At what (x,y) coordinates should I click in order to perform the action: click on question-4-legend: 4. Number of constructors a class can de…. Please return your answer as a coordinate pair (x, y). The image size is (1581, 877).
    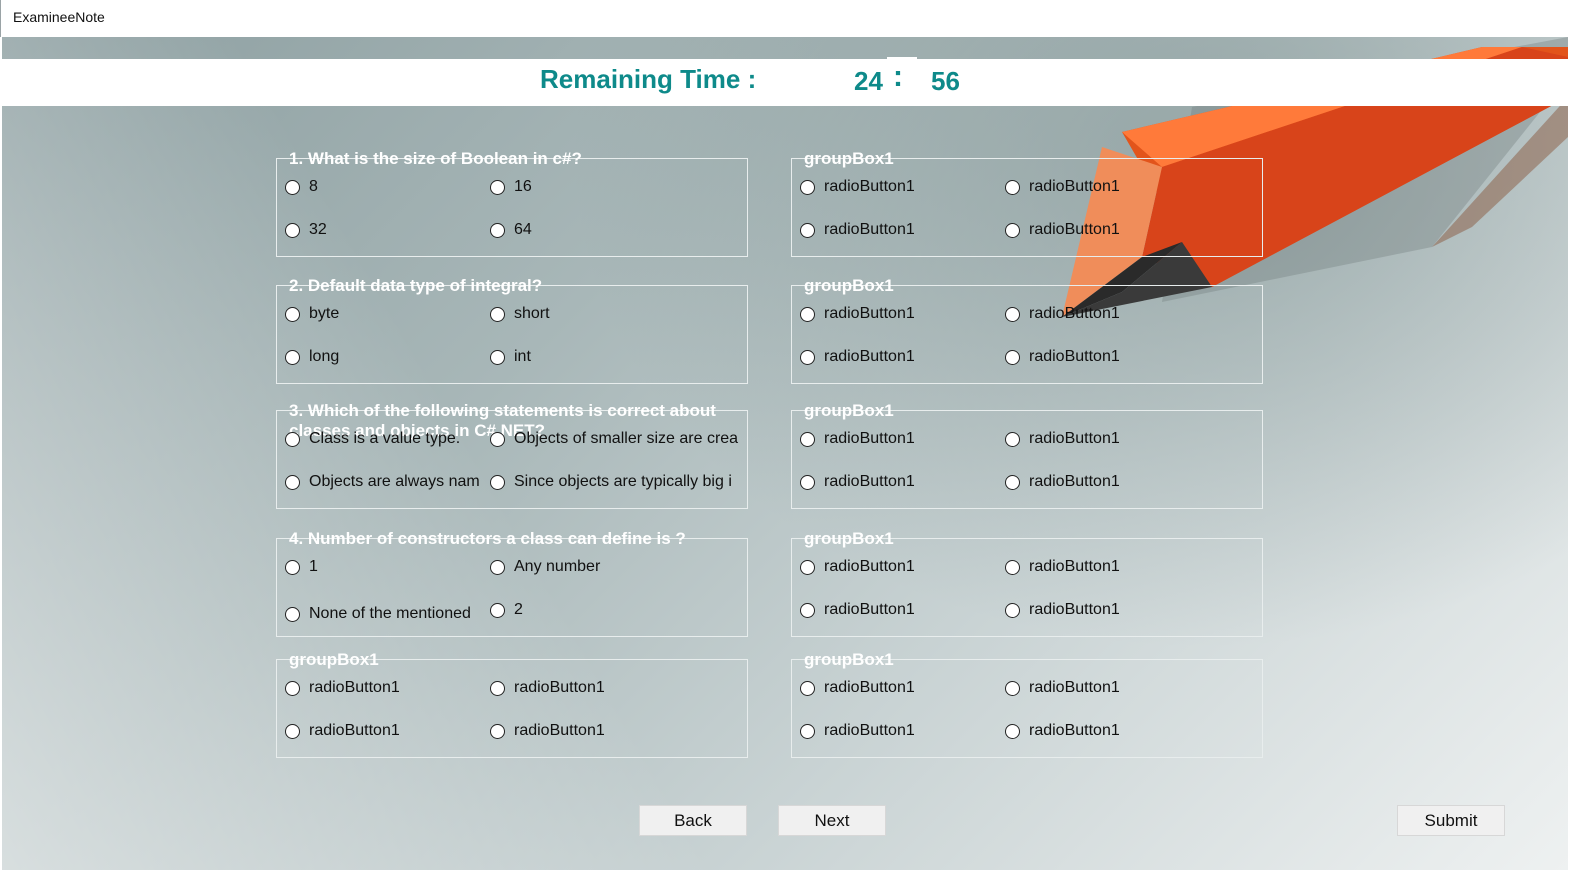
    Looking at the image, I should click on (487, 538).